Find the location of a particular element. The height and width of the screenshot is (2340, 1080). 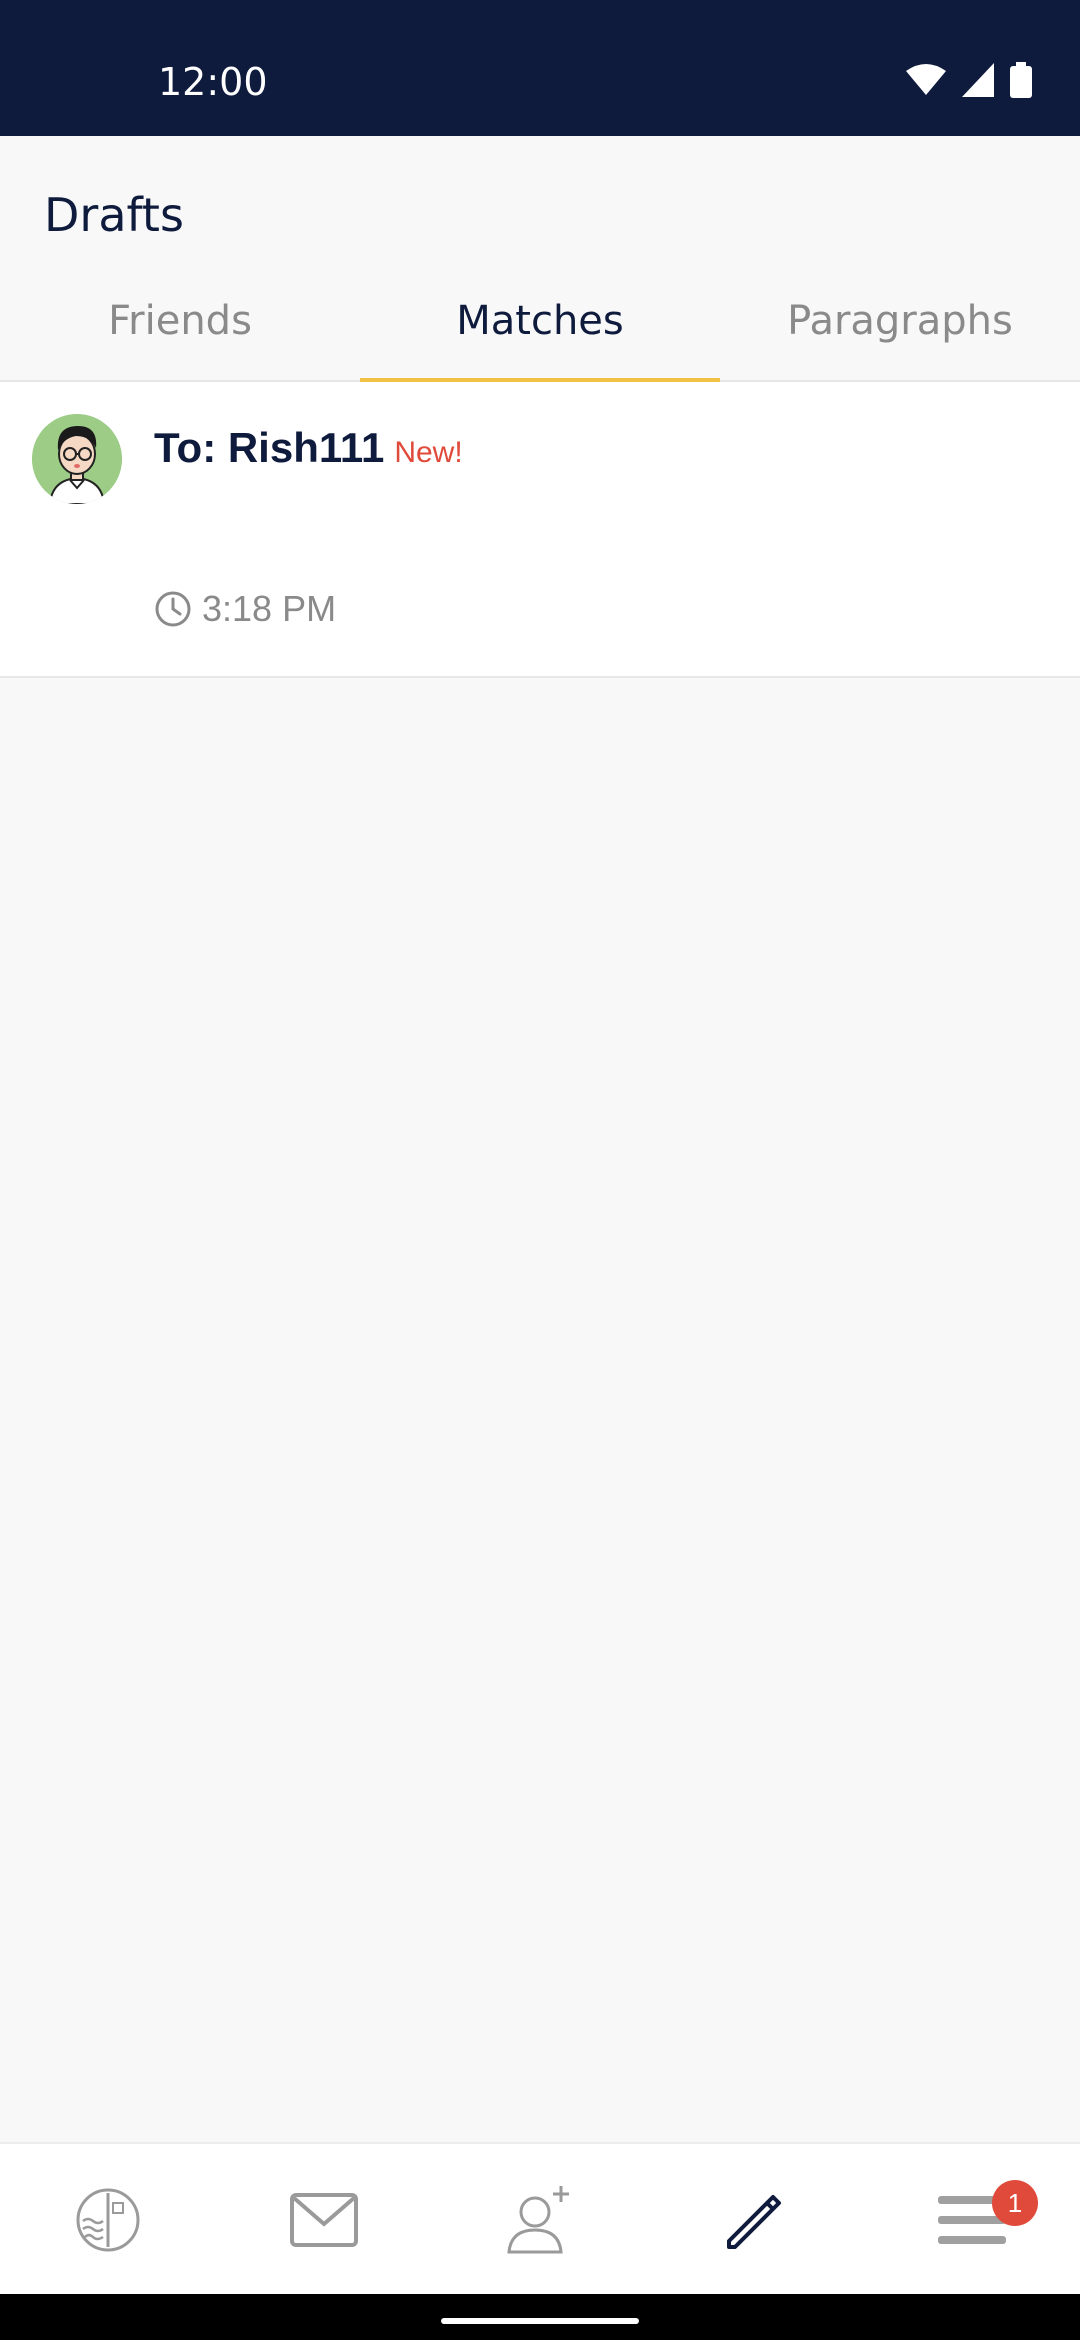

battery-icon is located at coordinates (1021, 80).